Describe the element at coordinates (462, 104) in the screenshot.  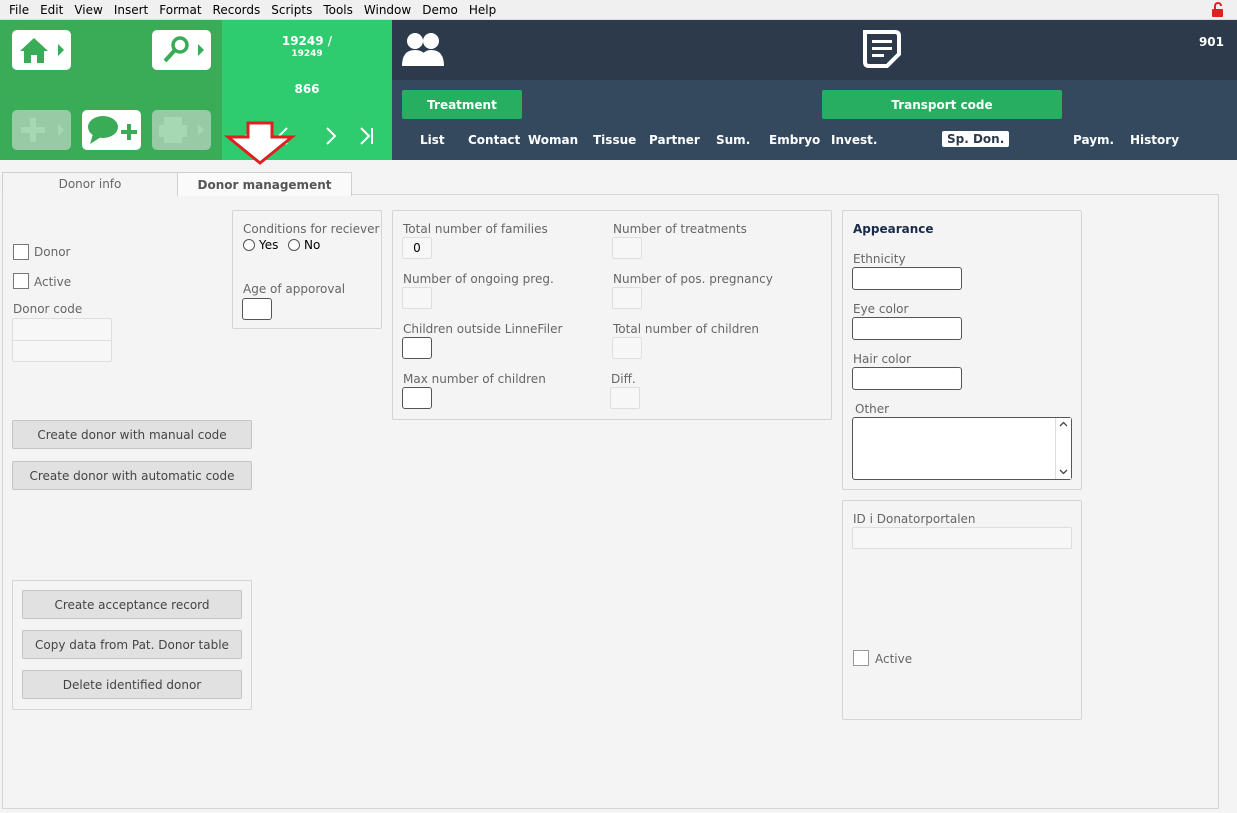
I see `treatment-button: Treatment` at that location.